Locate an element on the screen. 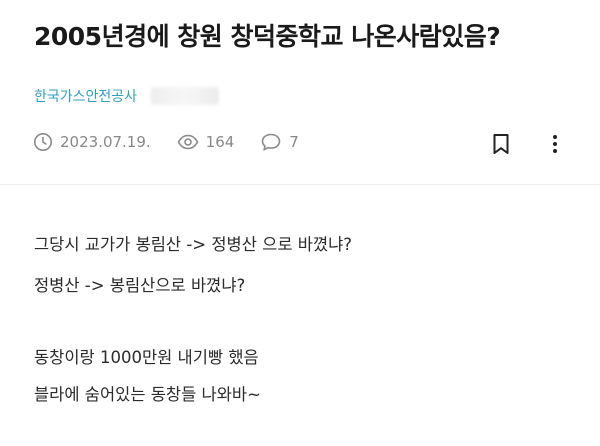  post-body-line: 동창이랑 1000만원 내기빵 했음 is located at coordinates (146, 357).